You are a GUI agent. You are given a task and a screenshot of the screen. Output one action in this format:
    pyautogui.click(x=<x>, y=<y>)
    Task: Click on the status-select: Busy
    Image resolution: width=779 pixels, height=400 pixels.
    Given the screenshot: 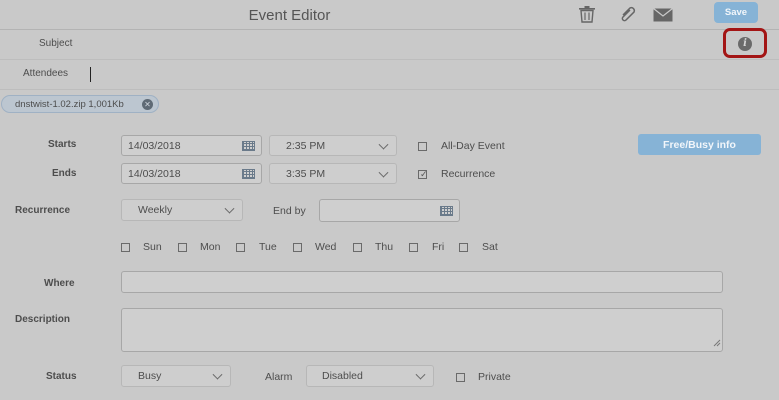 What is the action you would take?
    pyautogui.click(x=176, y=376)
    